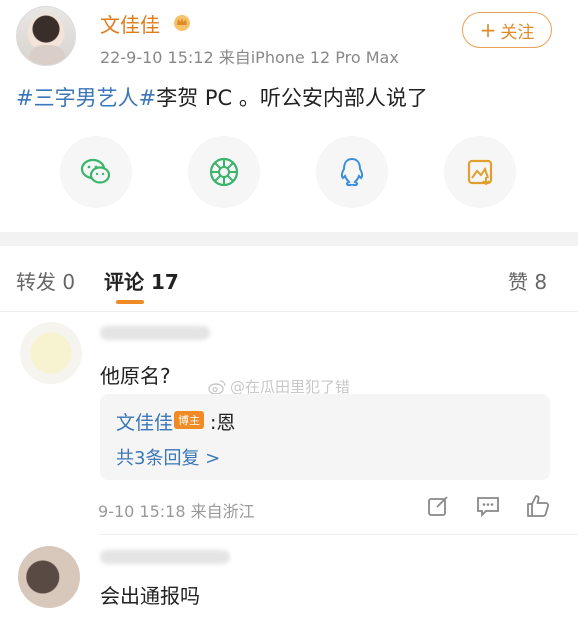  Describe the element at coordinates (325, 437) in the screenshot. I see `reply-preview: 文佳佳 博主 :恩 共3条回复 >` at that location.